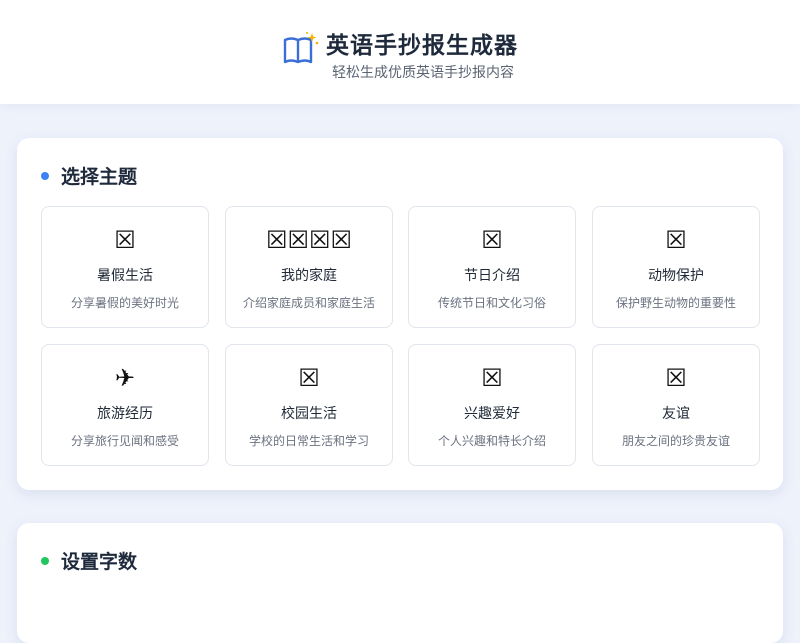 The image size is (800, 643). Describe the element at coordinates (309, 378) in the screenshot. I see `campus-icon: ☒` at that location.